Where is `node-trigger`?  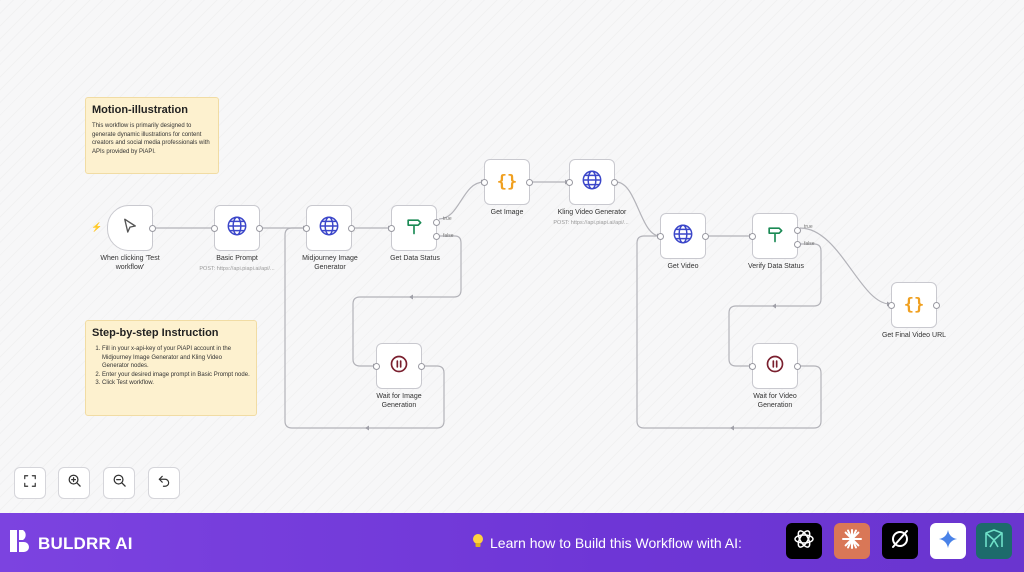
node-trigger is located at coordinates (131, 228).